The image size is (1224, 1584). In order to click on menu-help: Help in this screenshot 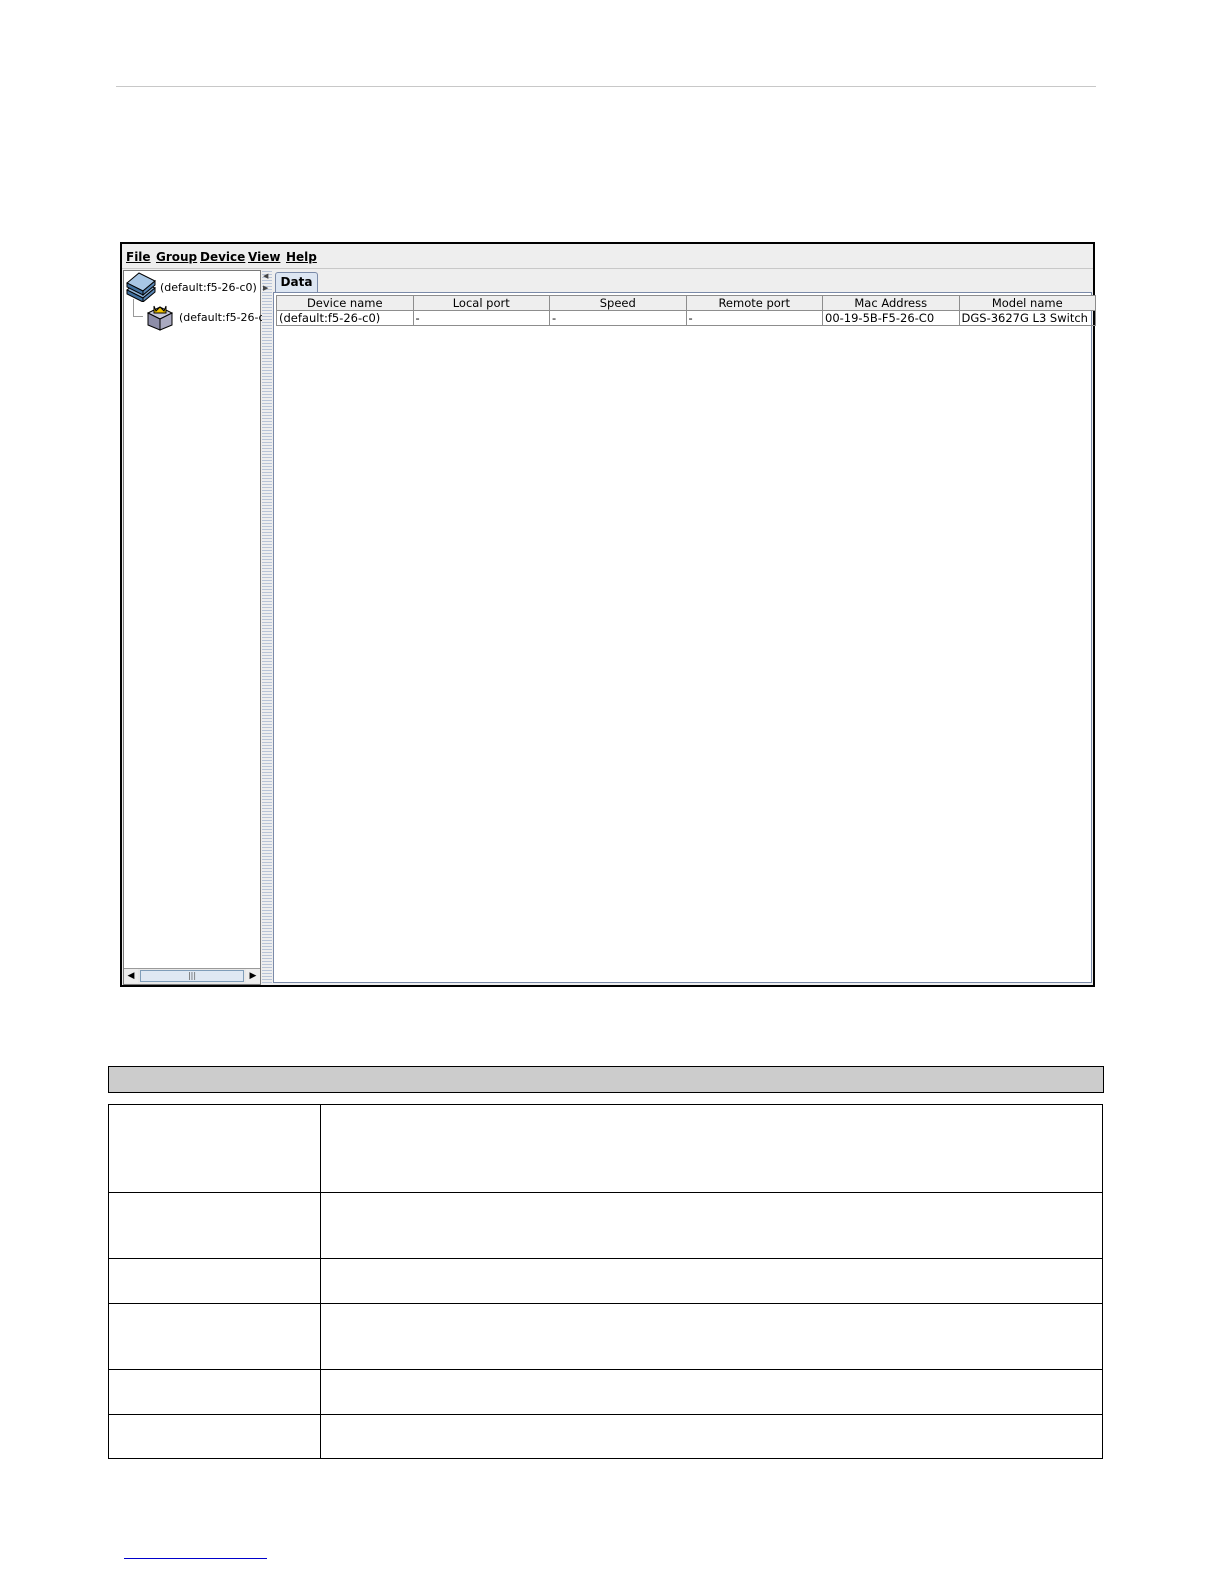, I will do `click(301, 257)`.